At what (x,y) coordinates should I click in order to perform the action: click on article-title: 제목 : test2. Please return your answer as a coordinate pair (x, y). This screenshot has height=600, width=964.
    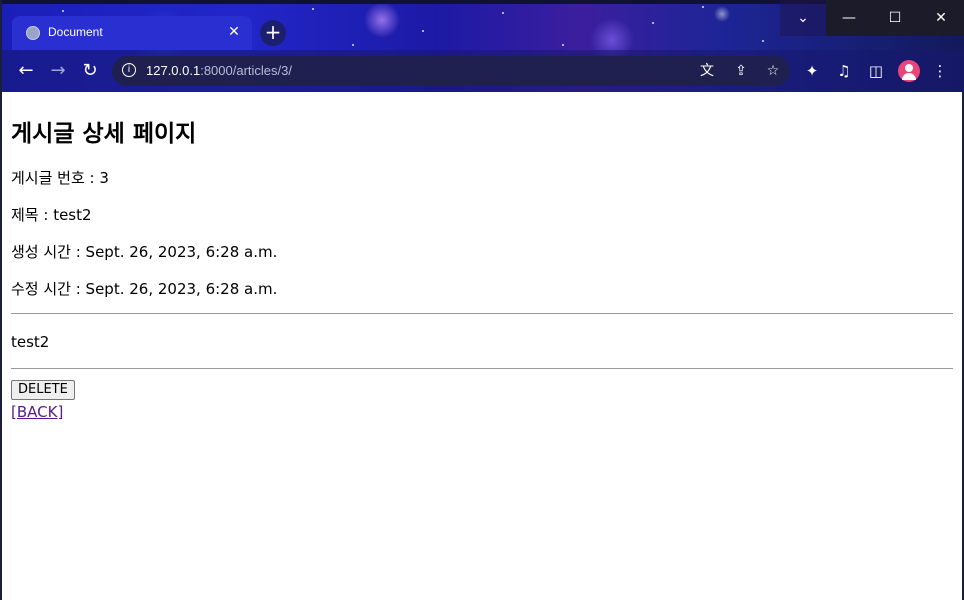
    Looking at the image, I should click on (51, 215).